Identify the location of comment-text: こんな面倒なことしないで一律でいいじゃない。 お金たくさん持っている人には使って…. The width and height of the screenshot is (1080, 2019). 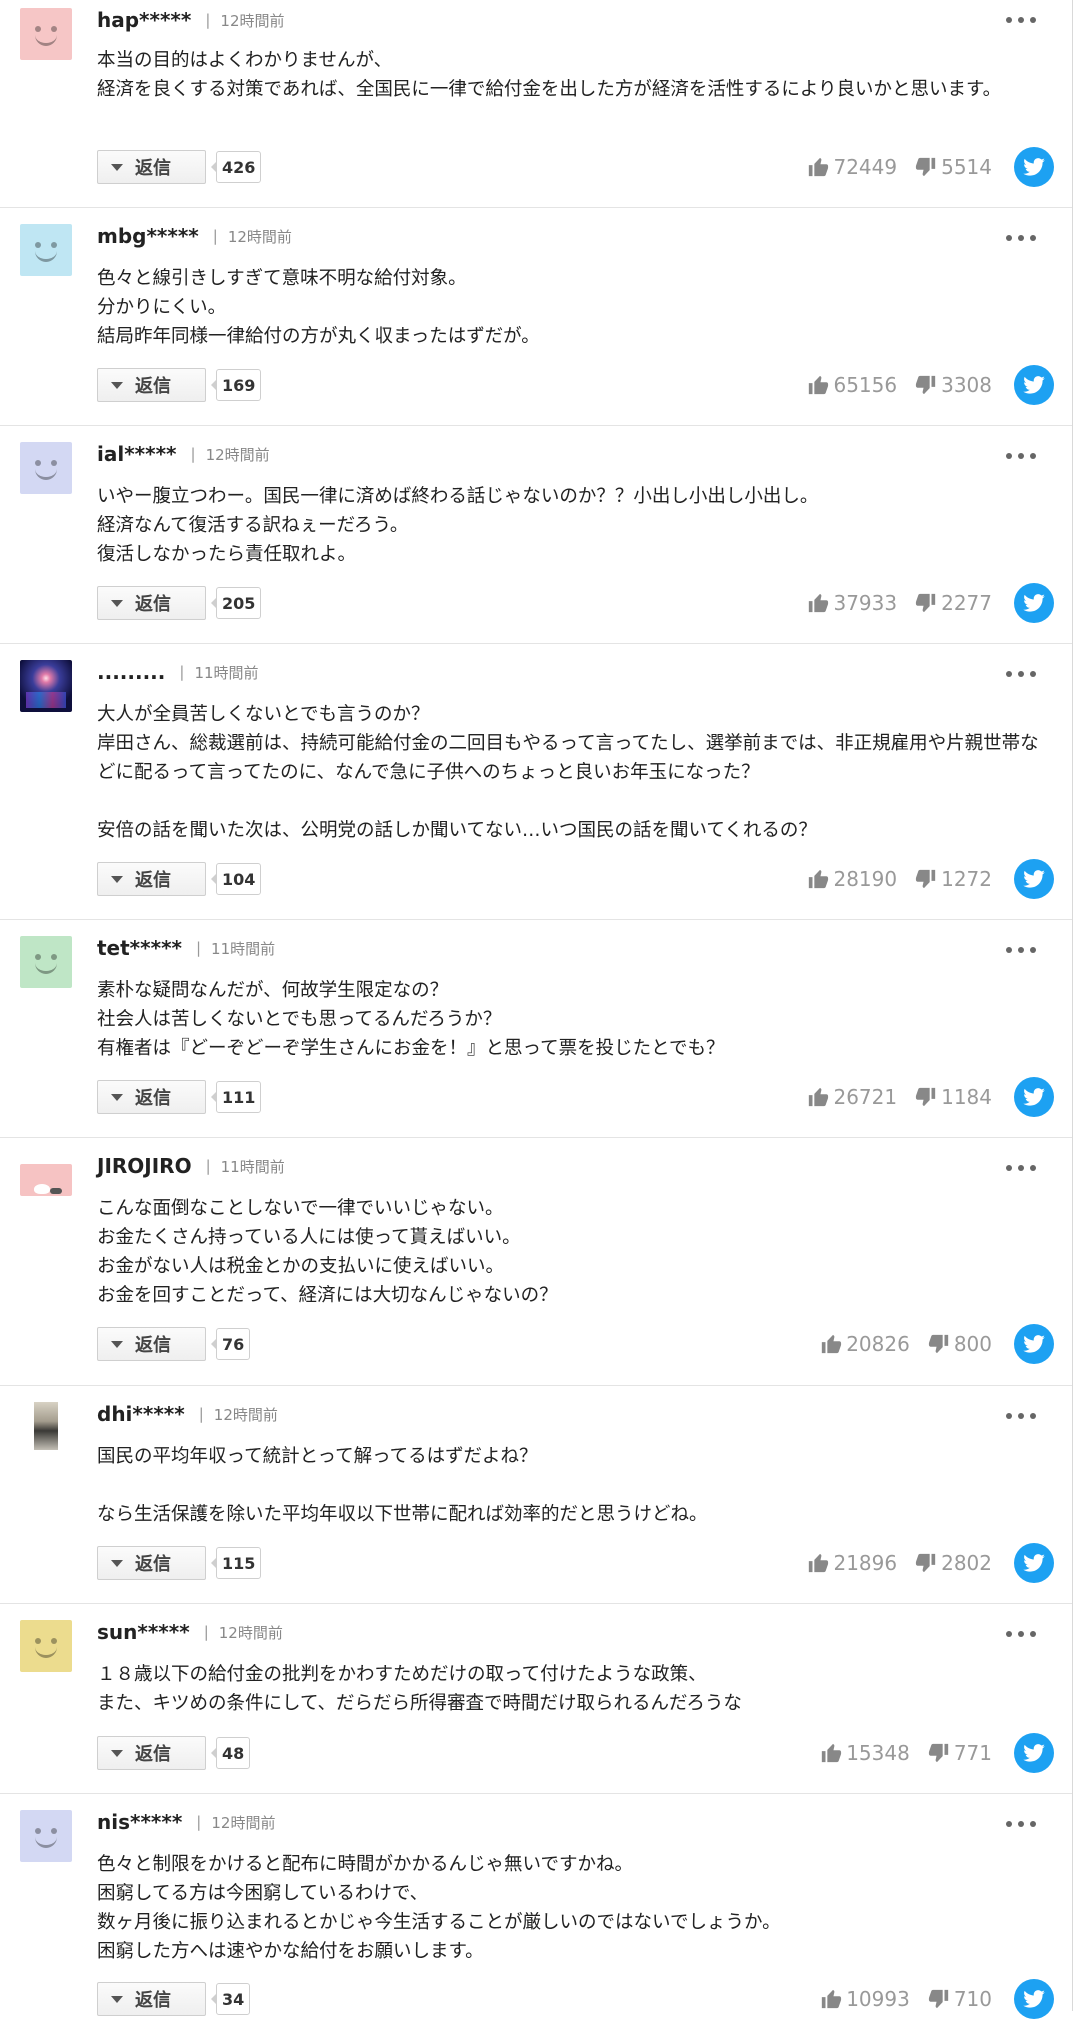
(327, 1252).